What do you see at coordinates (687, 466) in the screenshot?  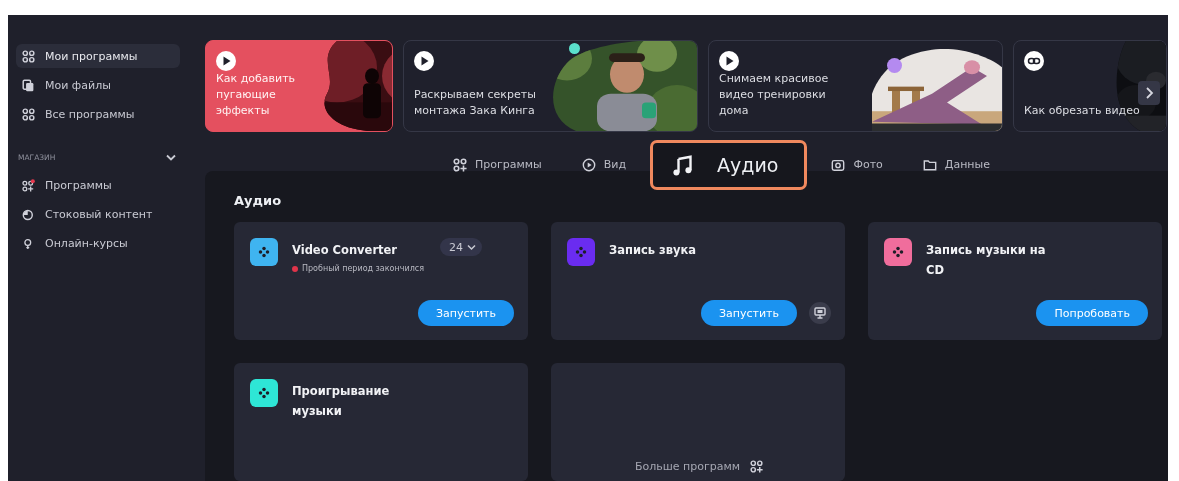 I see `more-programs-label: Больше программ` at bounding box center [687, 466].